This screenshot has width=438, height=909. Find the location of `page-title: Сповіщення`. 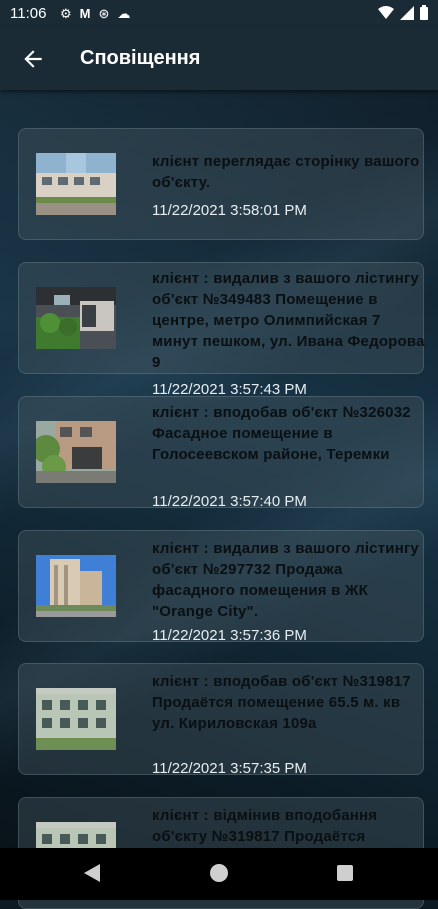

page-title: Сповіщення is located at coordinates (140, 58).